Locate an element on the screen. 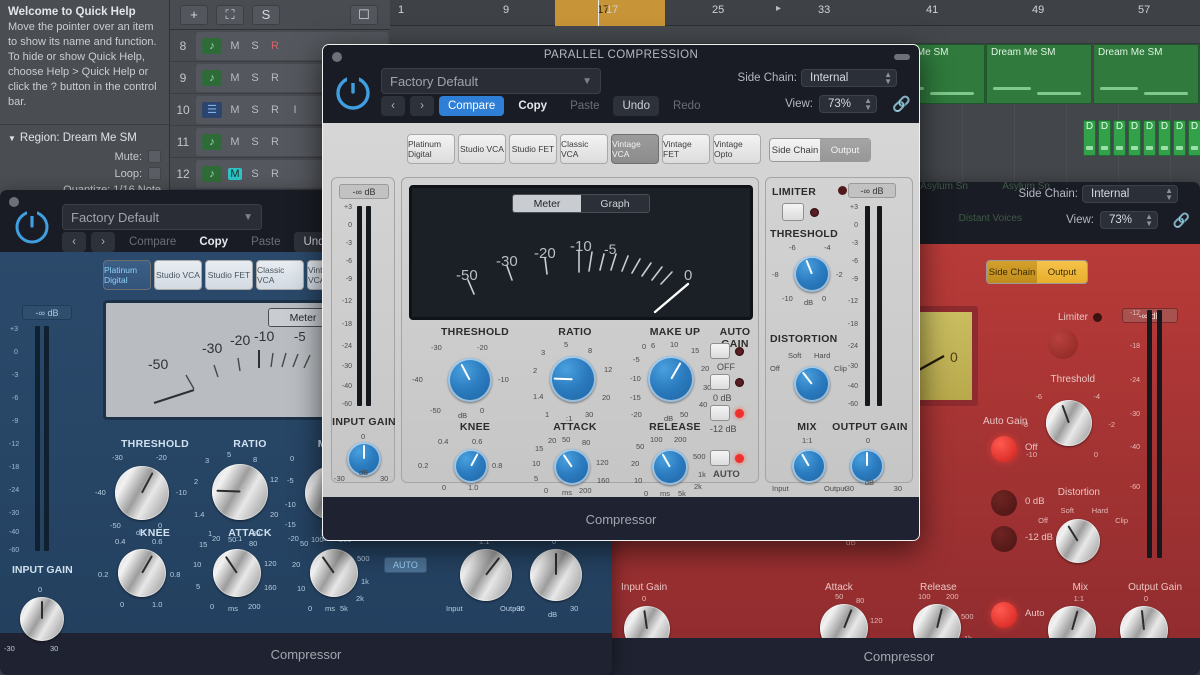  blue-knee-knob is located at coordinates (142, 573).